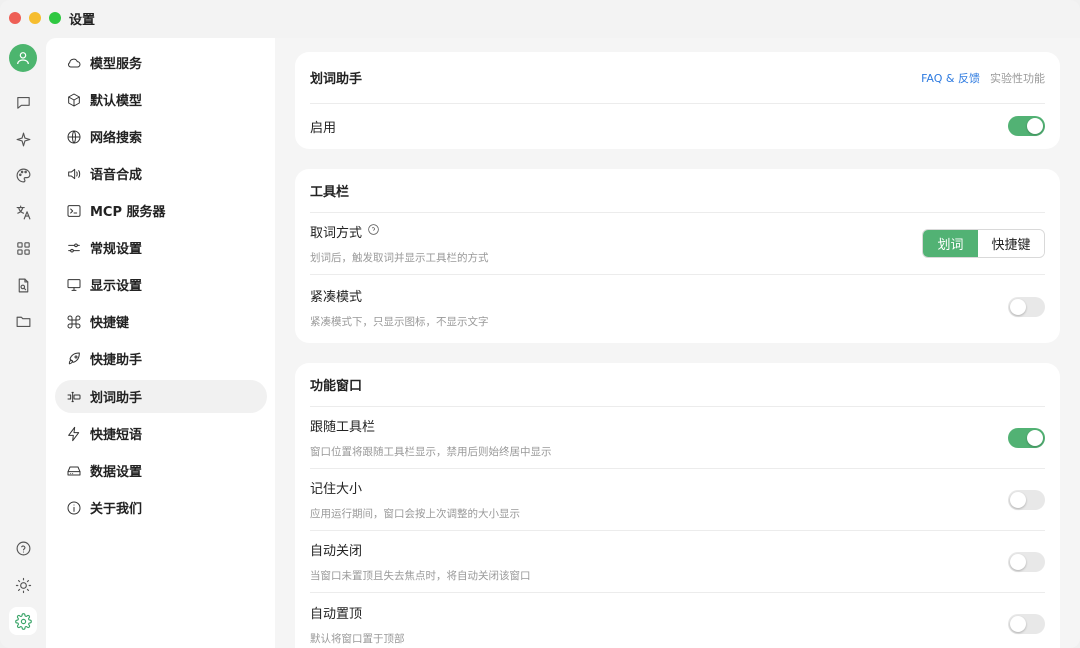  What do you see at coordinates (74, 174) in the screenshot?
I see `speaker-icon` at bounding box center [74, 174].